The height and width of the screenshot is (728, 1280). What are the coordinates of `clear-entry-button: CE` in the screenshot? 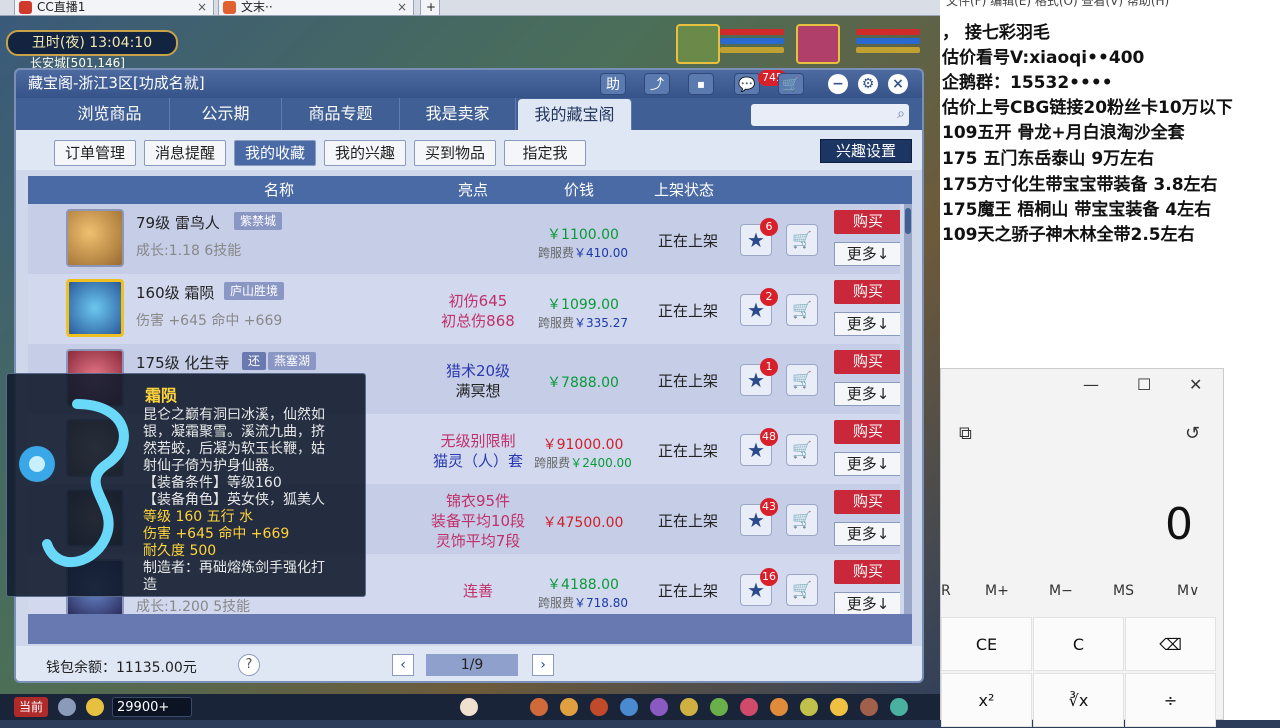 It's located at (986, 644).